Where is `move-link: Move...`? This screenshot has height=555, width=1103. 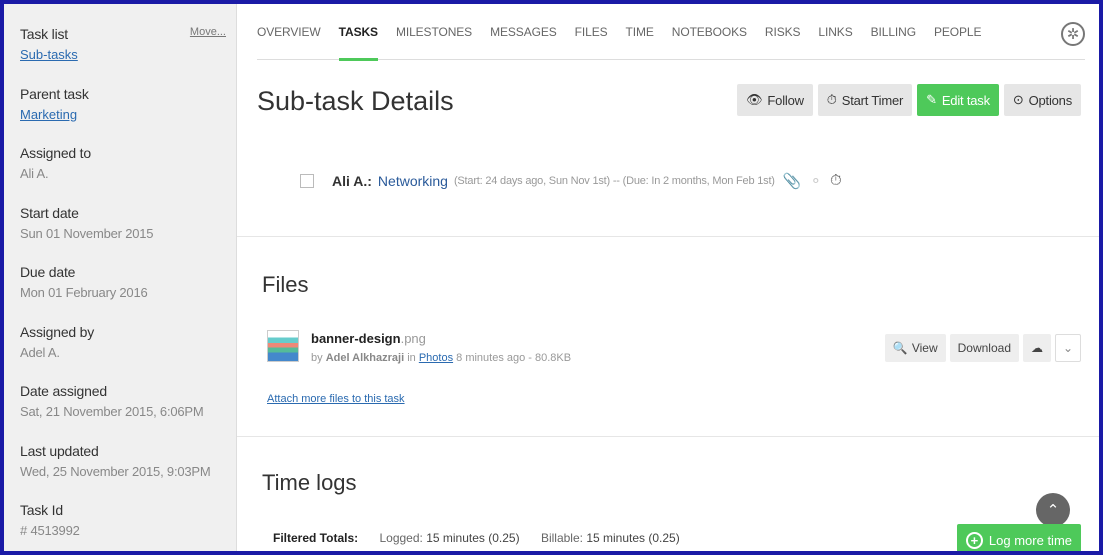 move-link: Move... is located at coordinates (208, 34).